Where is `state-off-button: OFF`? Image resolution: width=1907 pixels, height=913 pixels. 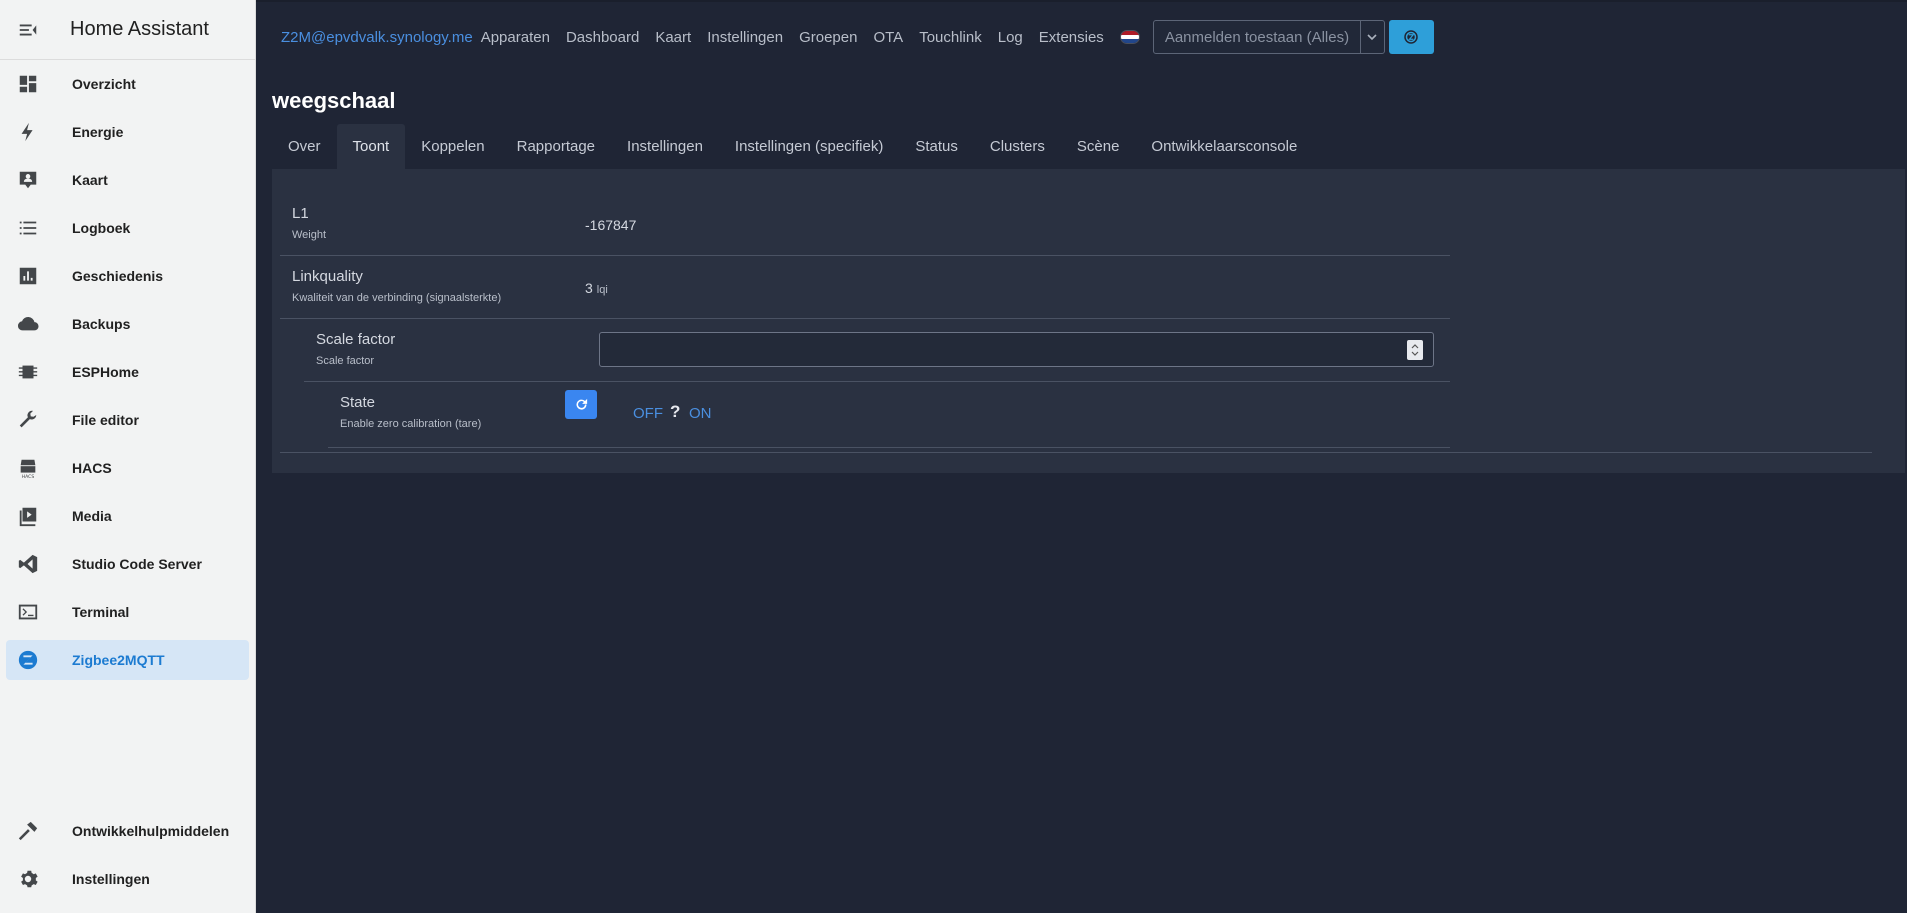
state-off-button: OFF is located at coordinates (648, 413).